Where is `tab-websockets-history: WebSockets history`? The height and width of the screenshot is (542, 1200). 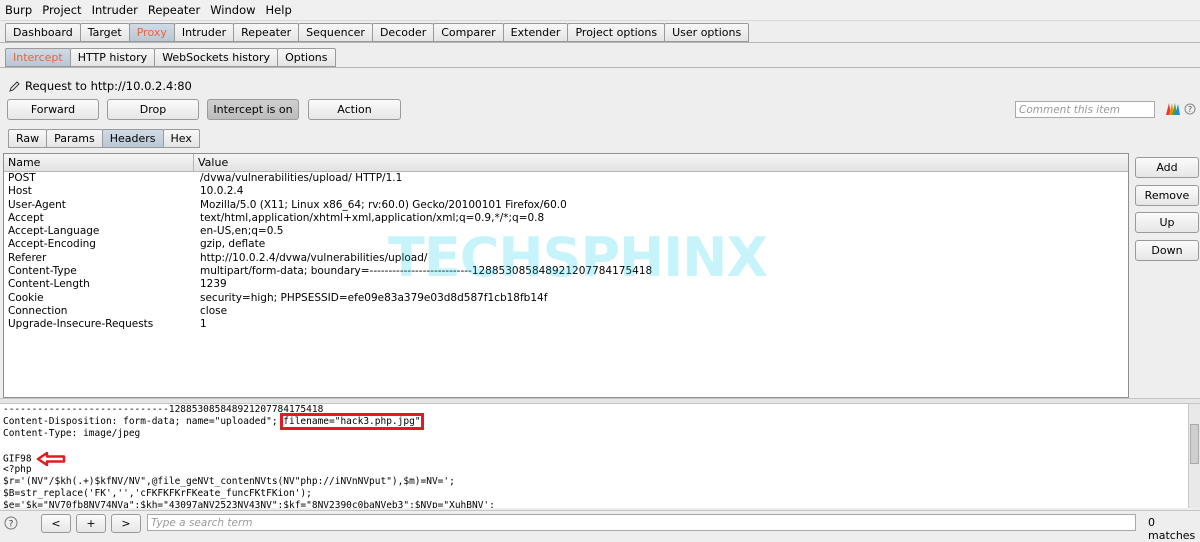 tab-websockets-history: WebSockets history is located at coordinates (216, 57).